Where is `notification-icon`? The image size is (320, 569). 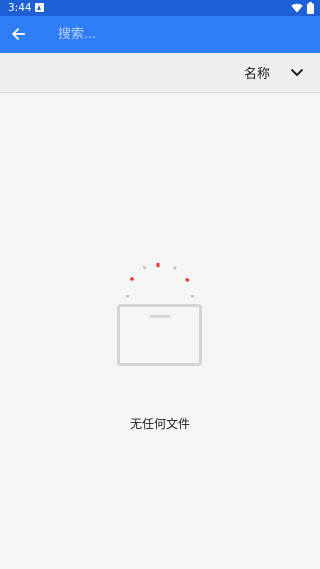
notification-icon is located at coordinates (39, 7).